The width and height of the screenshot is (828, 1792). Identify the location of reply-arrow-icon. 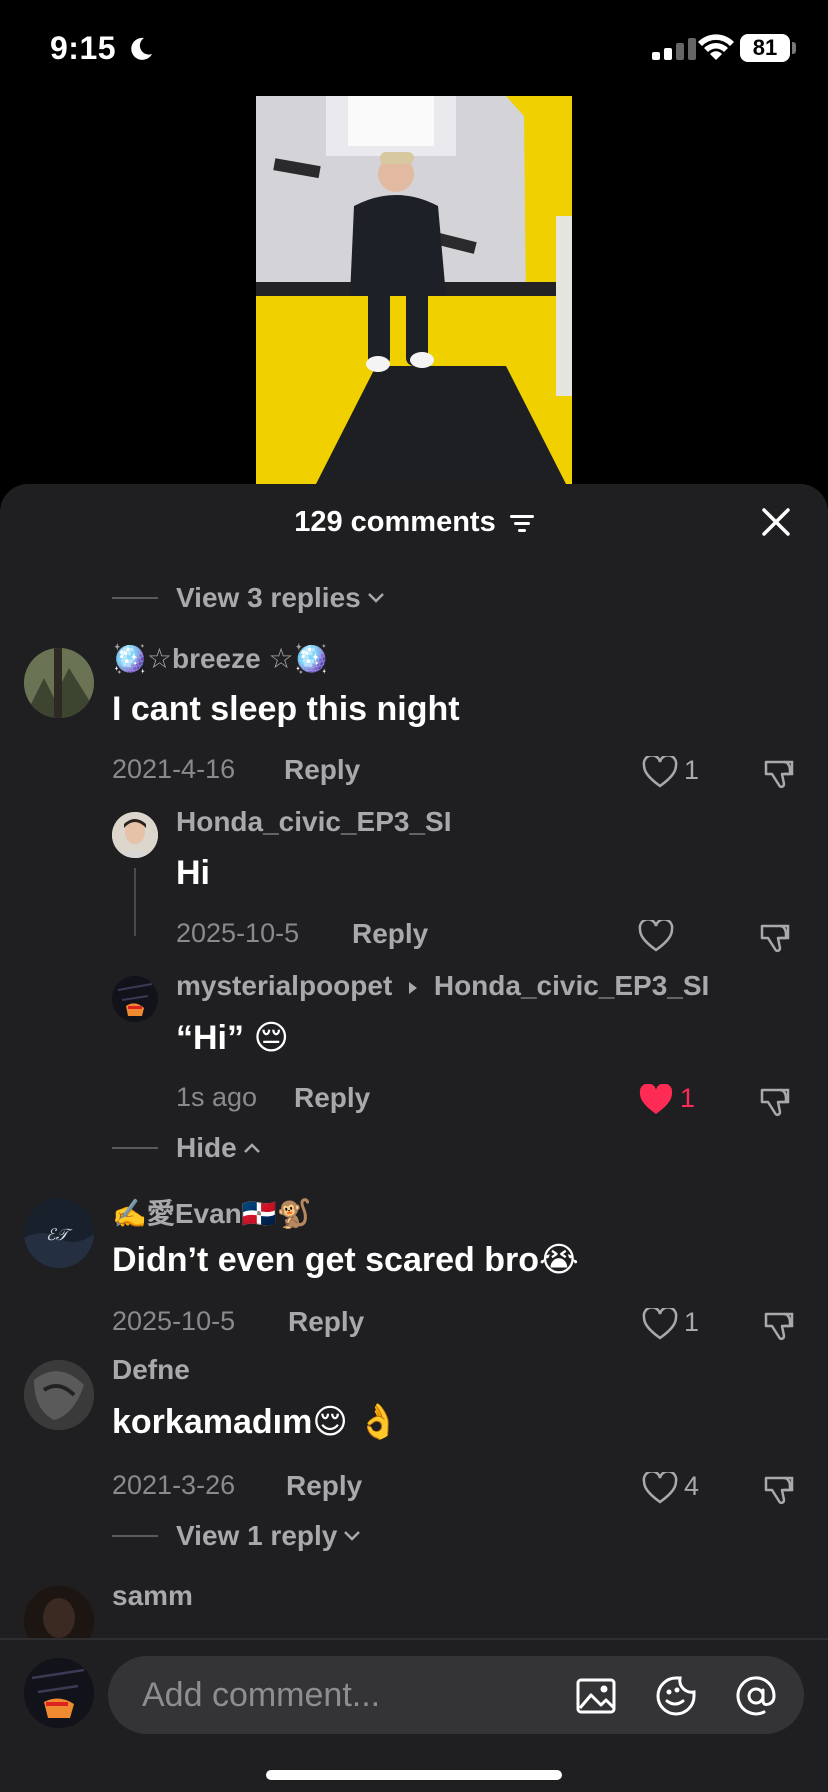
(413, 987).